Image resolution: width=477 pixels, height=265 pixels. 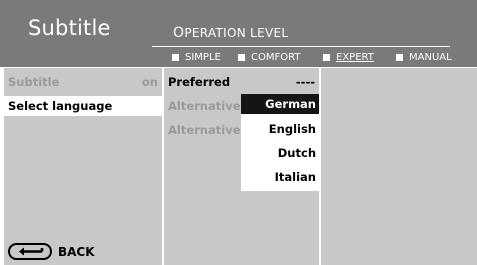 What do you see at coordinates (280, 177) in the screenshot?
I see `language-option: Italian` at bounding box center [280, 177].